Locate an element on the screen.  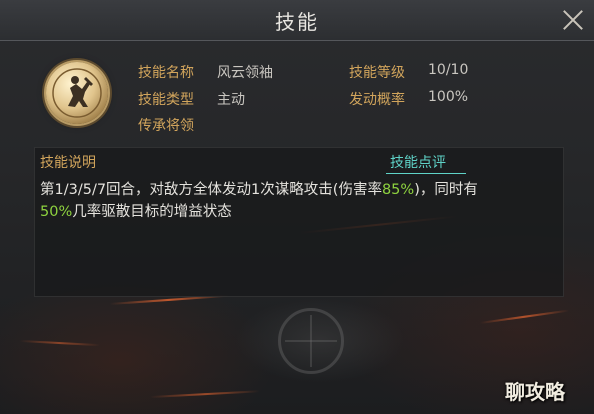
window-title: 技能 is located at coordinates (297, 22).